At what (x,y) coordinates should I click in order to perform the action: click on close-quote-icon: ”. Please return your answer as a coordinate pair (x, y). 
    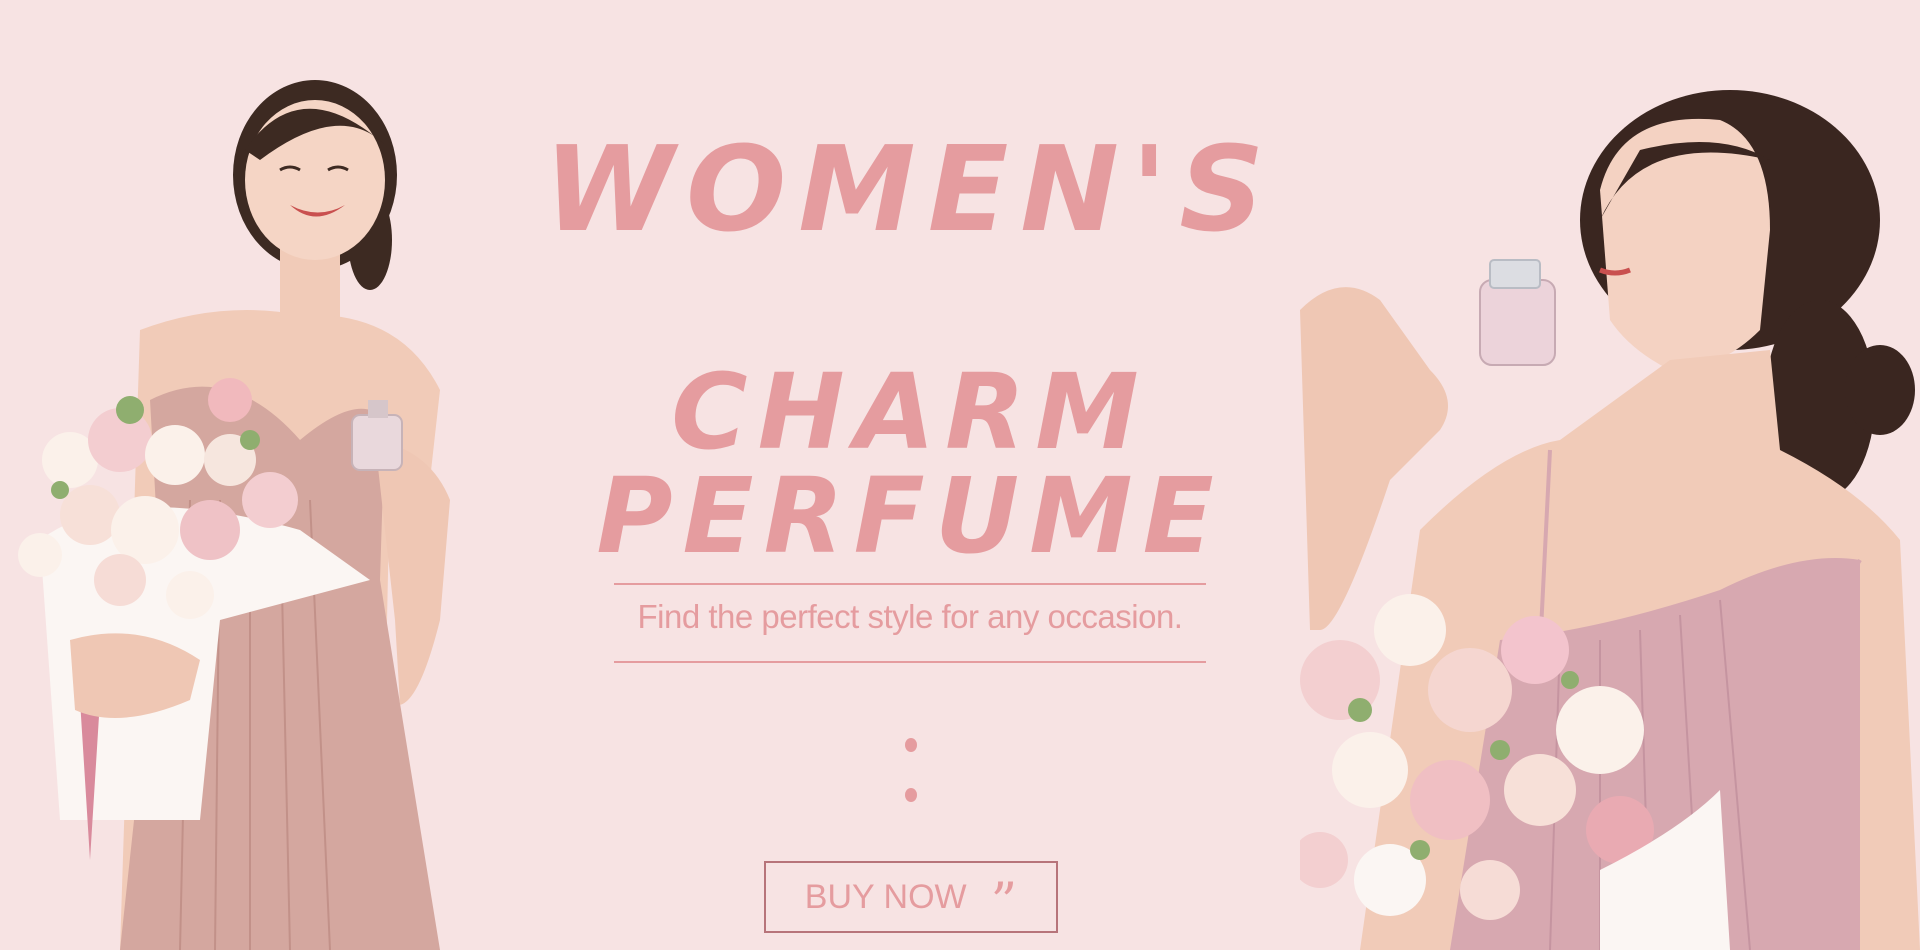
    Looking at the image, I should click on (1004, 903).